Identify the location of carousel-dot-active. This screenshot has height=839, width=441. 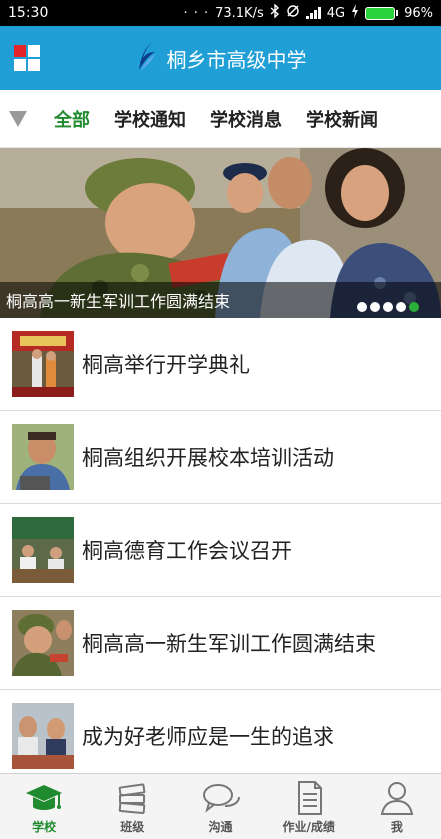
(414, 307).